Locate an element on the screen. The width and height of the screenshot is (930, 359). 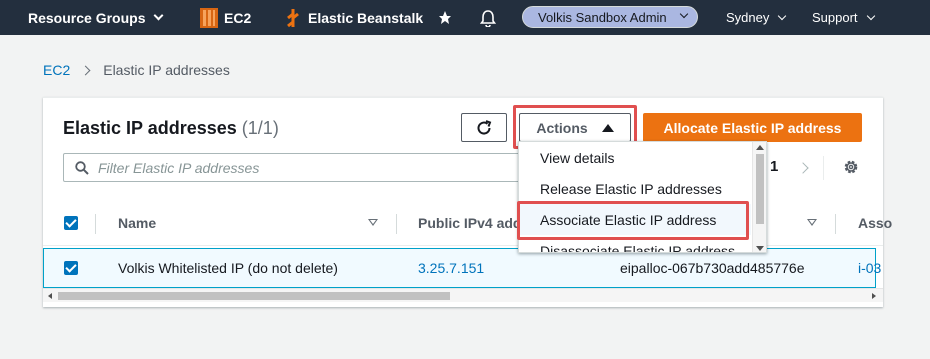
actions-label: Actions is located at coordinates (562, 127).